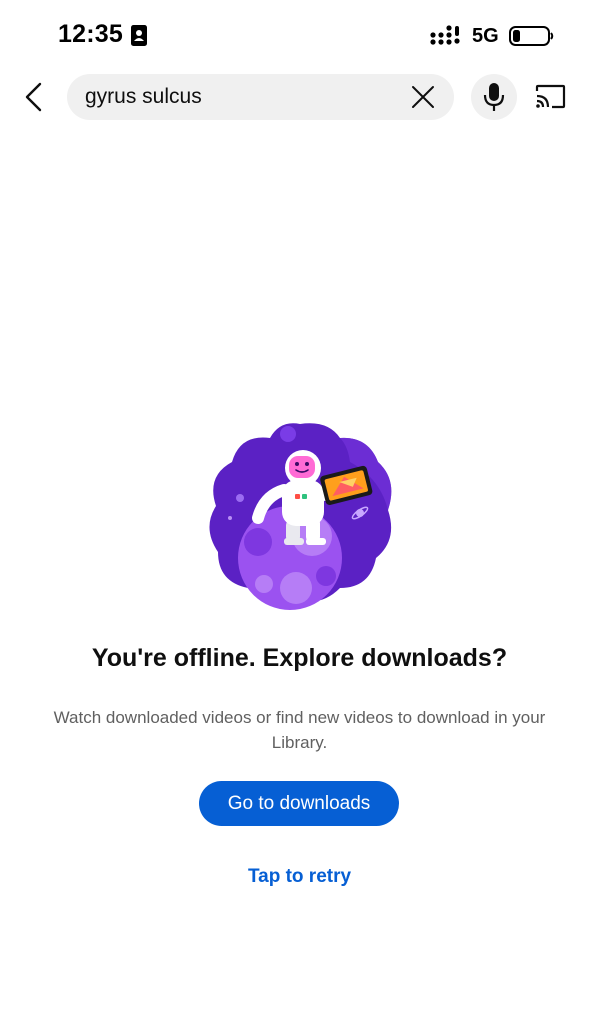  Describe the element at coordinates (299, 877) in the screenshot. I see `tap-to-retry-link: Tap to retry` at that location.